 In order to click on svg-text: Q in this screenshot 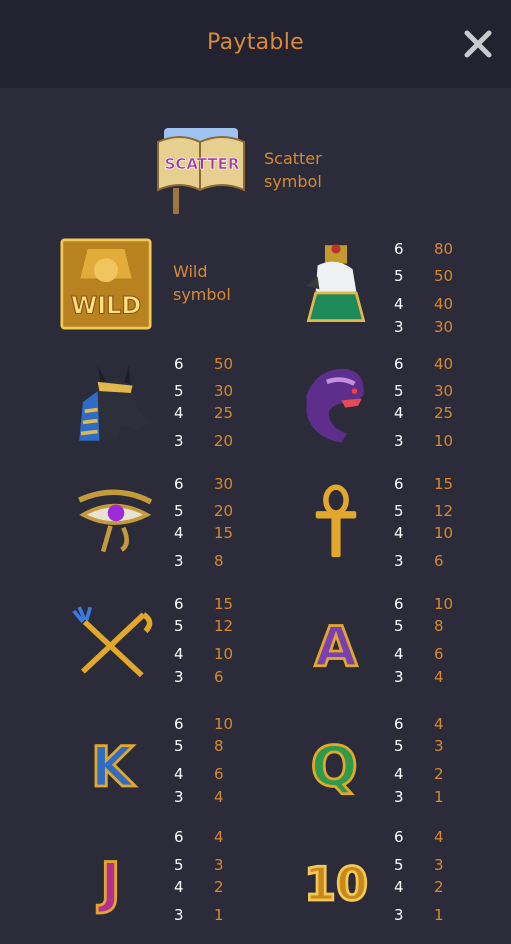, I will do `click(334, 768)`.